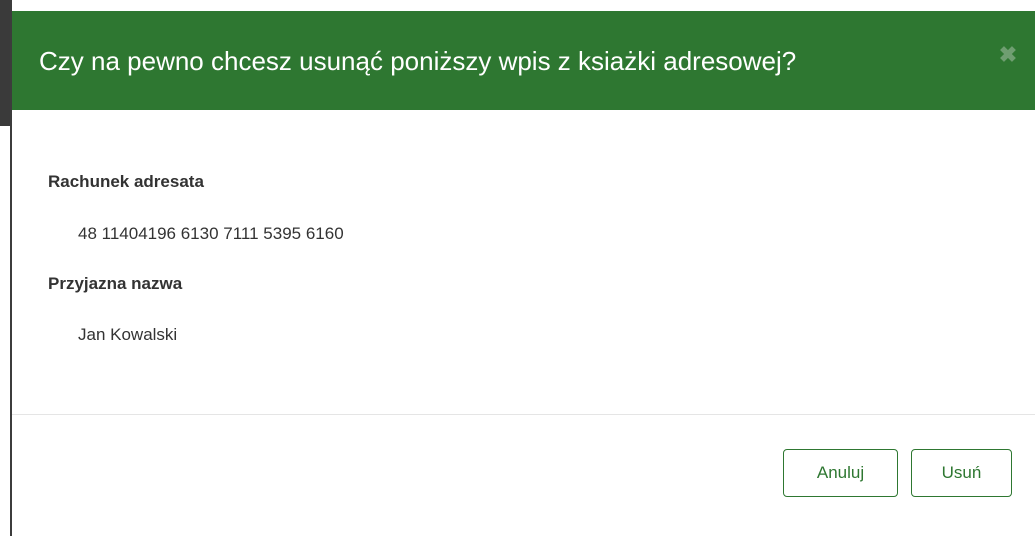  I want to click on cancel-button: Anuluj, so click(840, 473).